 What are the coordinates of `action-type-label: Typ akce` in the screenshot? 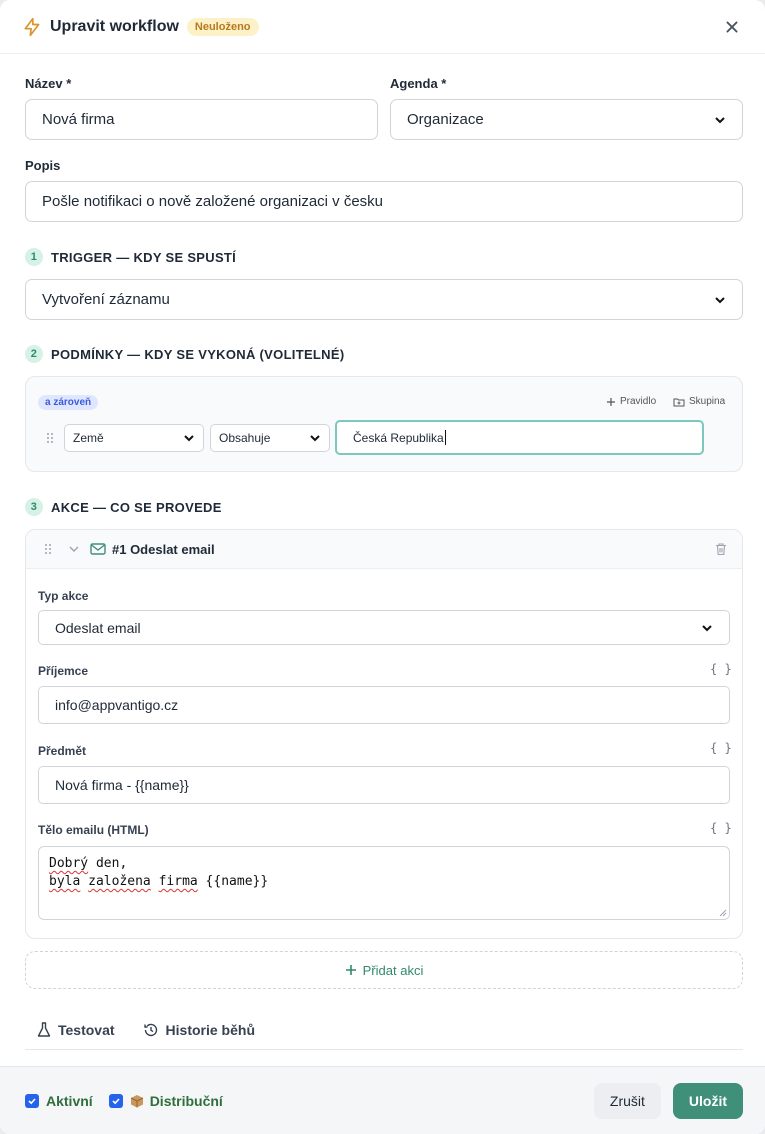 It's located at (63, 596).